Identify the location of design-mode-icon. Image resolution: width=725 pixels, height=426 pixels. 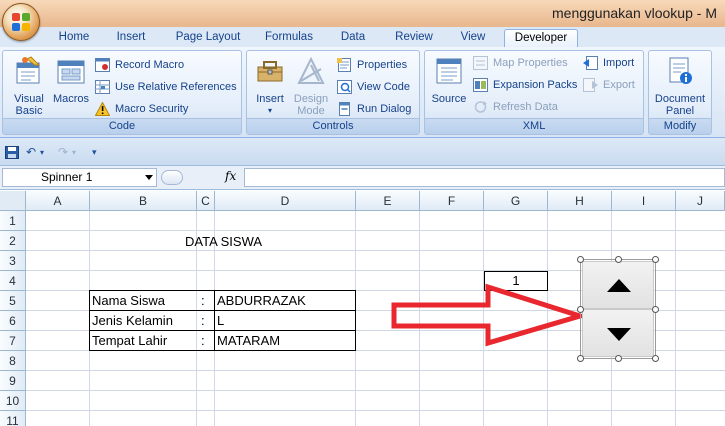
(311, 70).